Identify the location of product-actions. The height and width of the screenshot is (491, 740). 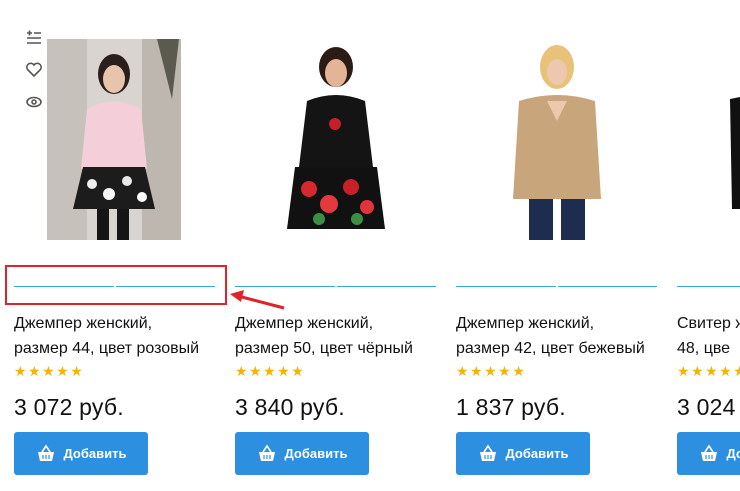
(35, 76).